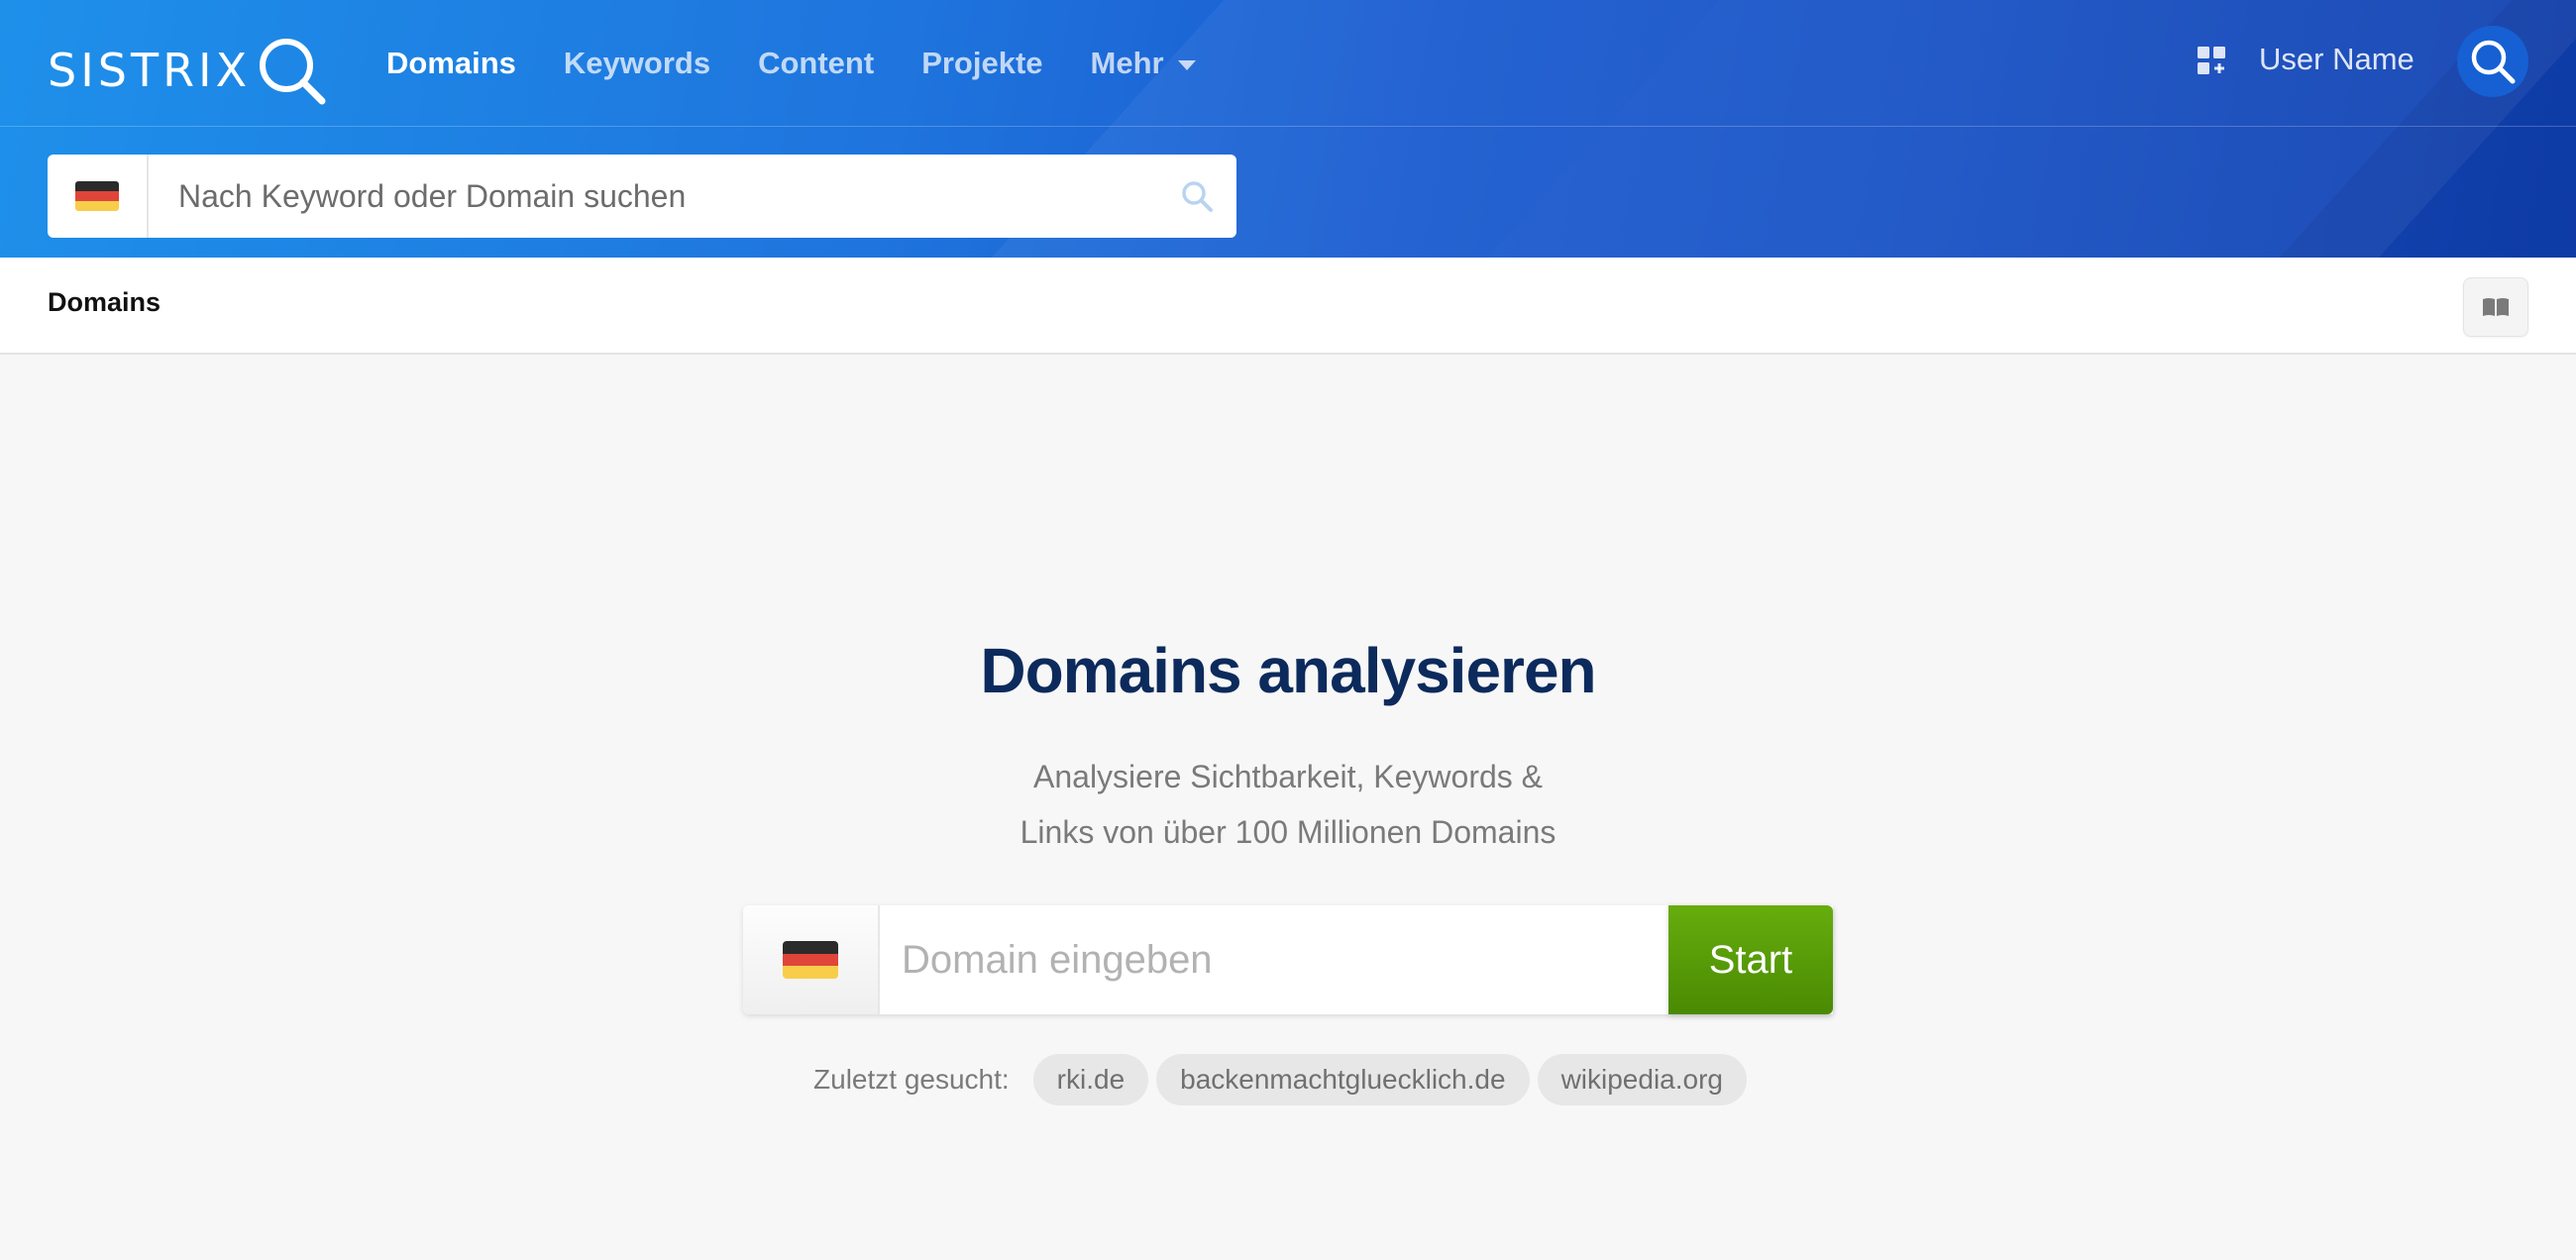  I want to click on subtitle-line: Analysiere Sichtbarkeit, Keywords &, so click(1288, 776).